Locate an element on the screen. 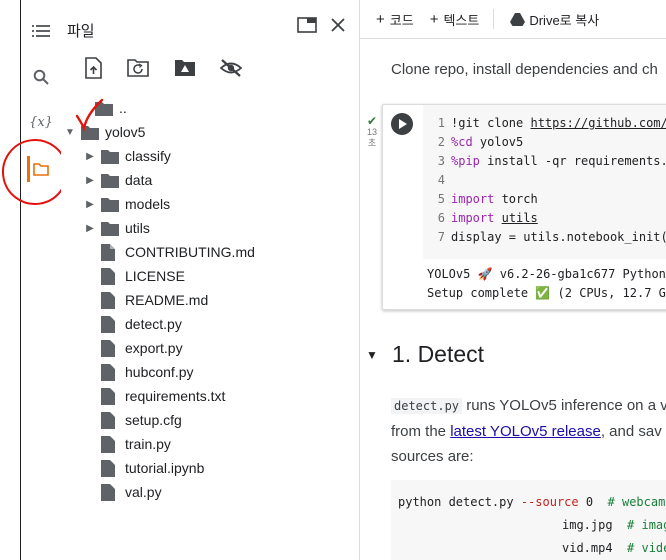 The height and width of the screenshot is (560, 666). section-header: ▼ 1. Detect is located at coordinates (425, 354).